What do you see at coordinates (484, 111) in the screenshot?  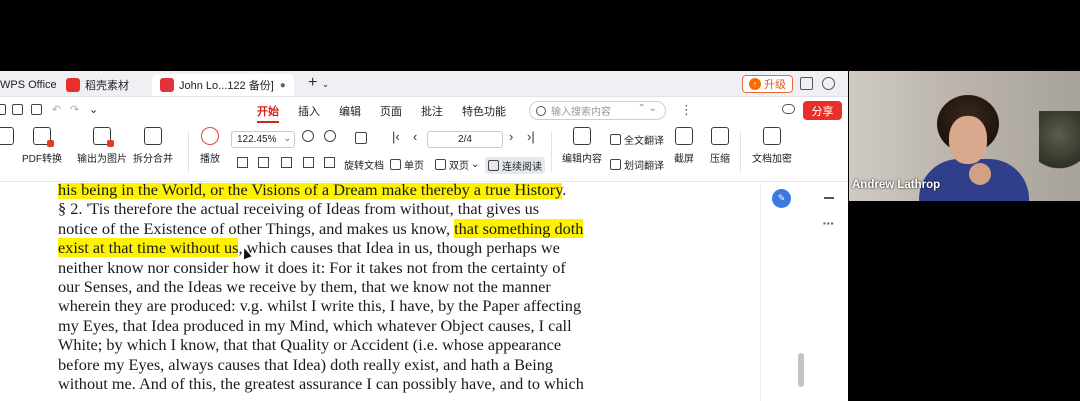 I see `menu-features: 特色功能` at bounding box center [484, 111].